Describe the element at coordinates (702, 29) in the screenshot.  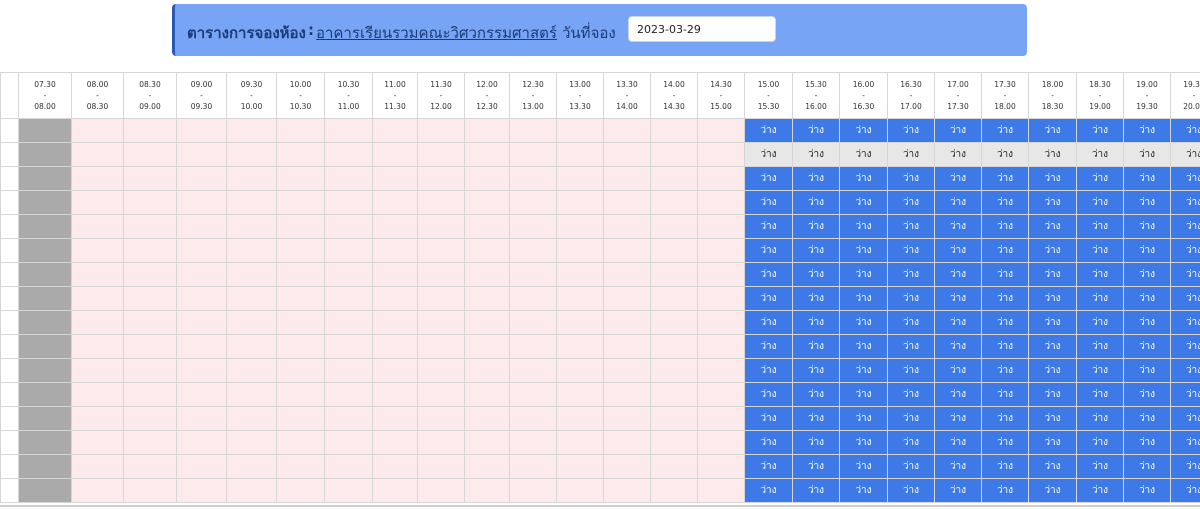
I see `date-input` at that location.